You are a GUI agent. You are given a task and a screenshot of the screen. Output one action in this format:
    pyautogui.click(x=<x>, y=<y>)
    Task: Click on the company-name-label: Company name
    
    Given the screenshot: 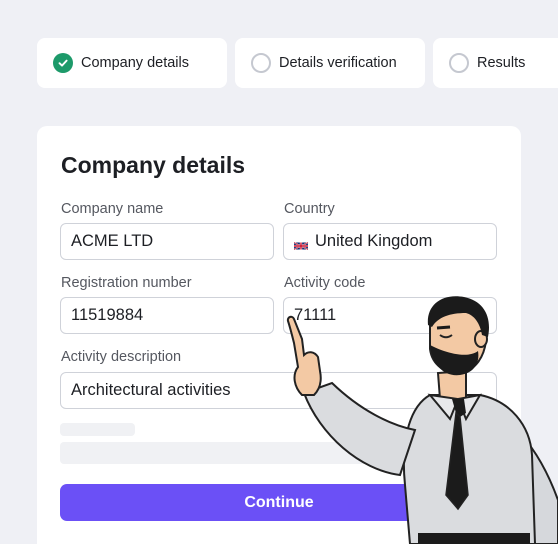 What is the action you would take?
    pyautogui.click(x=112, y=209)
    